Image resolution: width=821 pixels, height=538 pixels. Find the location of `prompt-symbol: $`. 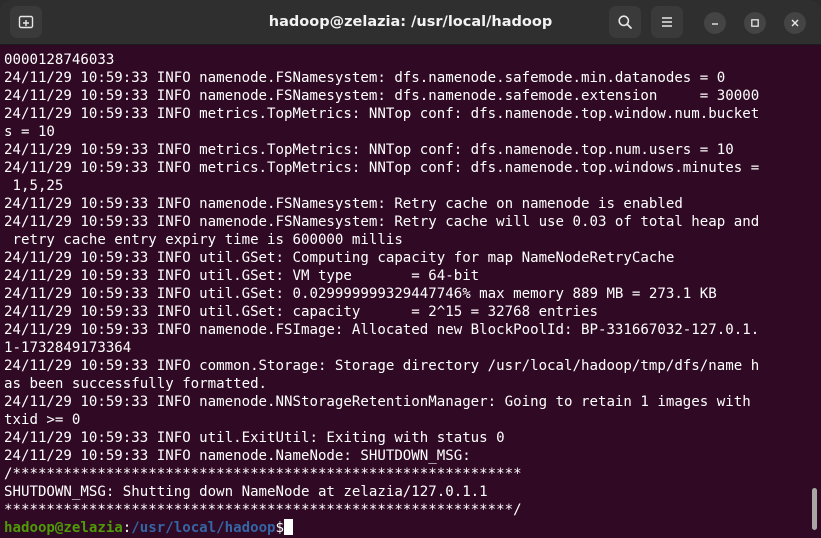

prompt-symbol: $ is located at coordinates (280, 528).